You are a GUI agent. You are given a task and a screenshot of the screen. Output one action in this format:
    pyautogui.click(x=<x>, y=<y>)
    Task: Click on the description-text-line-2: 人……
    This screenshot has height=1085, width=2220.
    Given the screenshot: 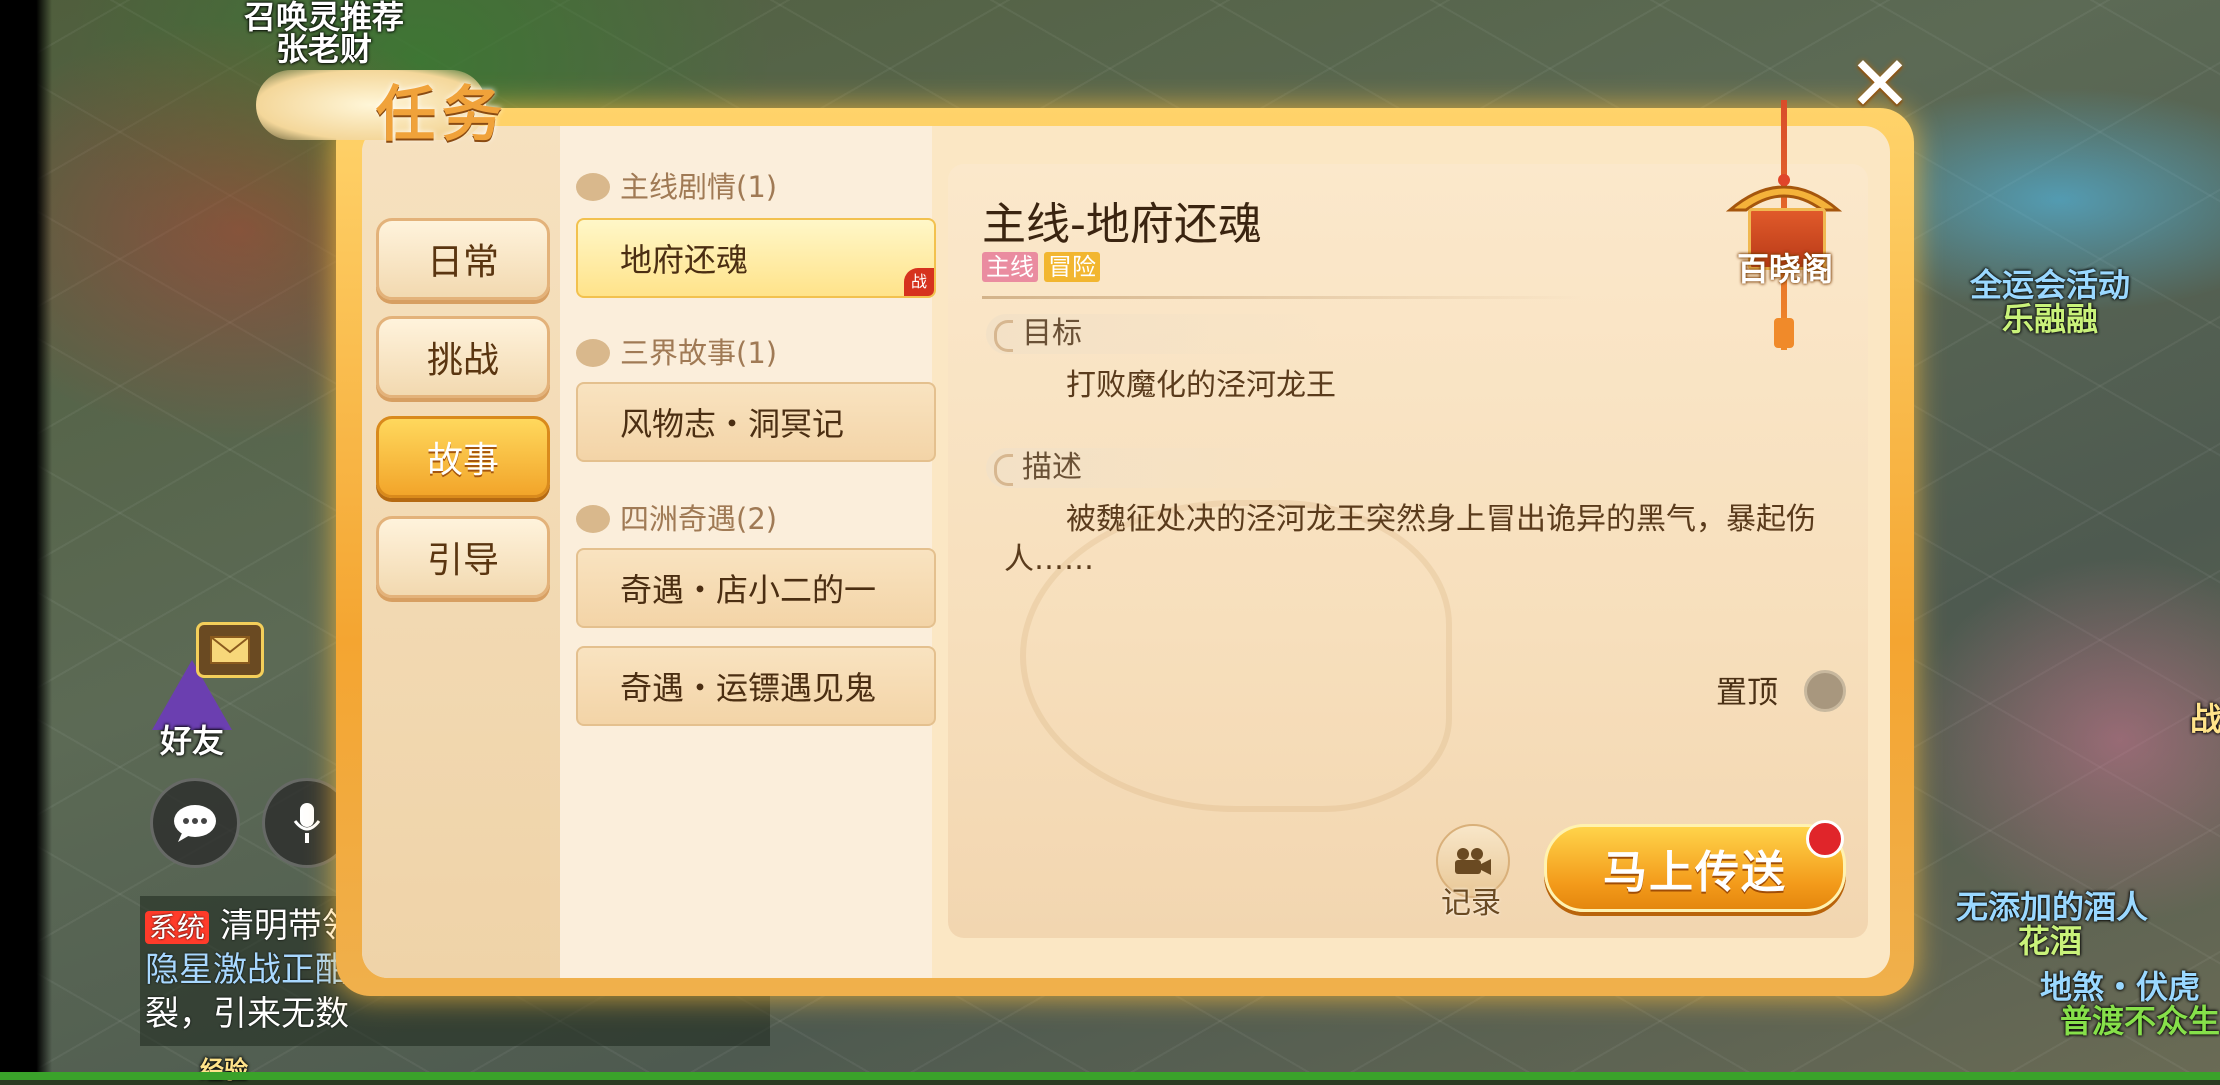 What is the action you would take?
    pyautogui.click(x=1049, y=559)
    